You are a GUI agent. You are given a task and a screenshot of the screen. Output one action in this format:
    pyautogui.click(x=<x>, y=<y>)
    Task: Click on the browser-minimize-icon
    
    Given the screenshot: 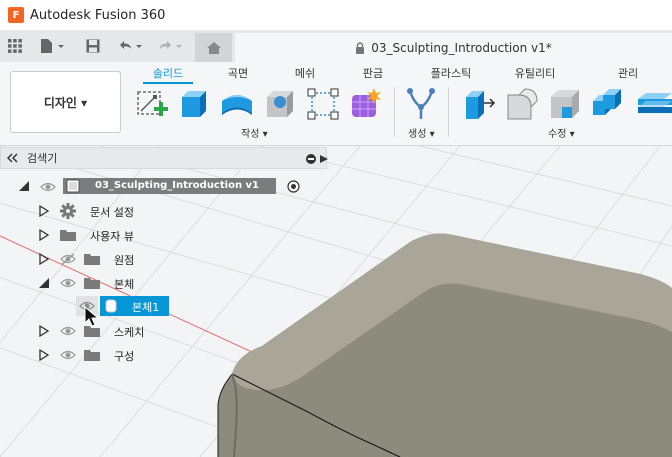 What is the action you would take?
    pyautogui.click(x=311, y=159)
    